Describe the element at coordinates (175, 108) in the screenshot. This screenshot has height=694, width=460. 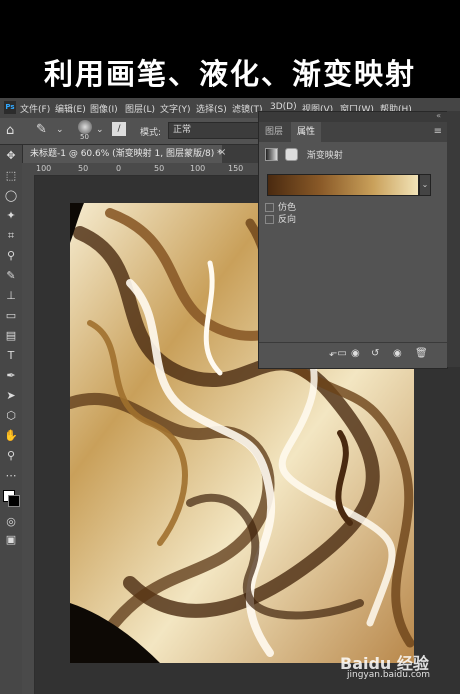
I see `menu-type: 文字(Y)` at that location.